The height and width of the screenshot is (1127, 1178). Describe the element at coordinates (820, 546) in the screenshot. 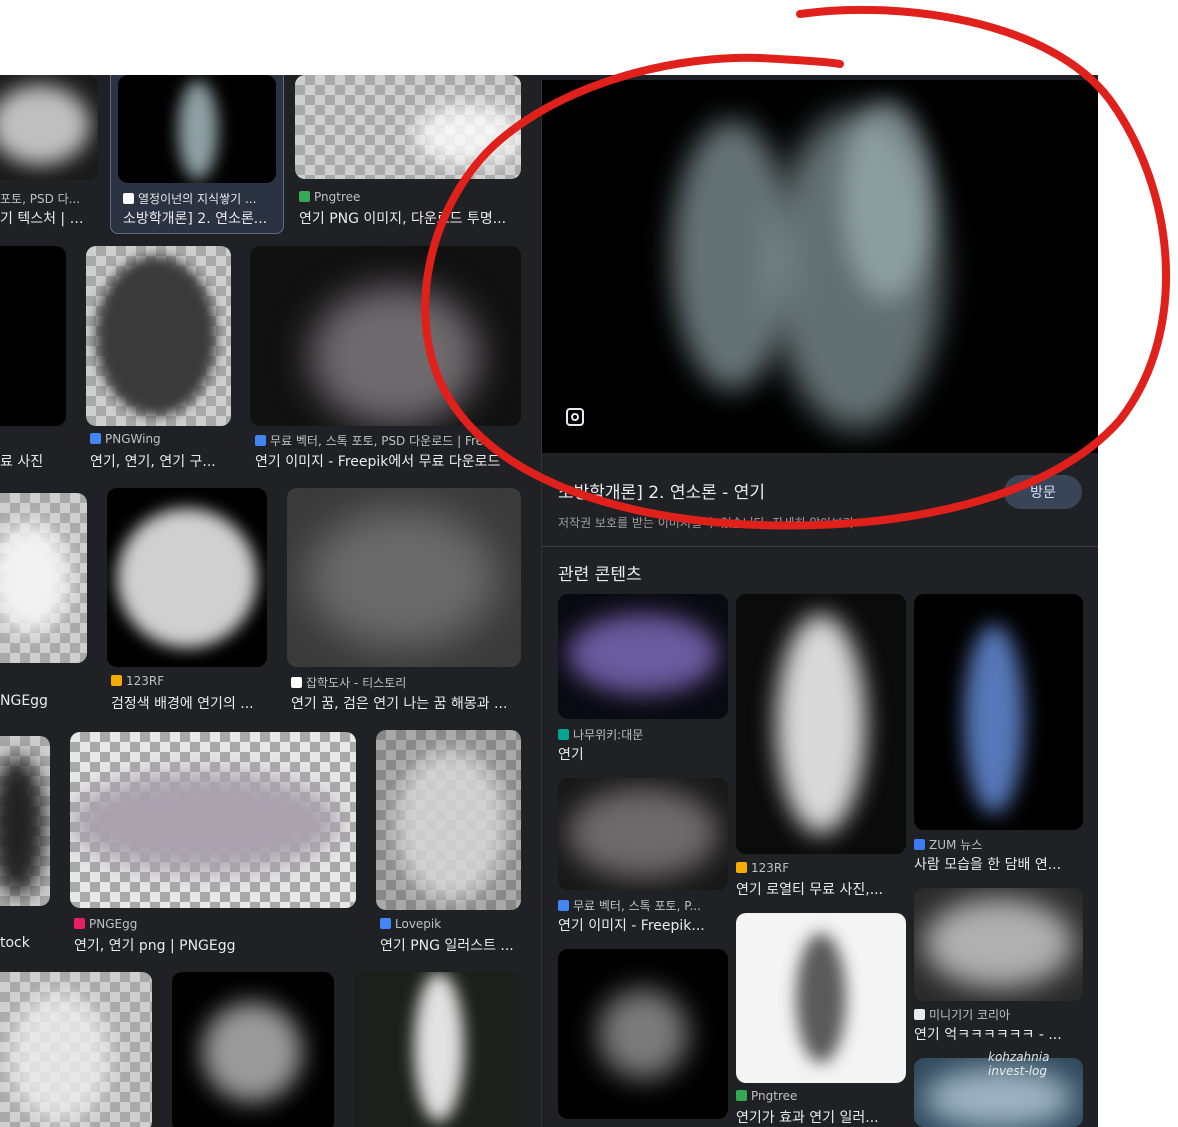

I see `divider` at that location.